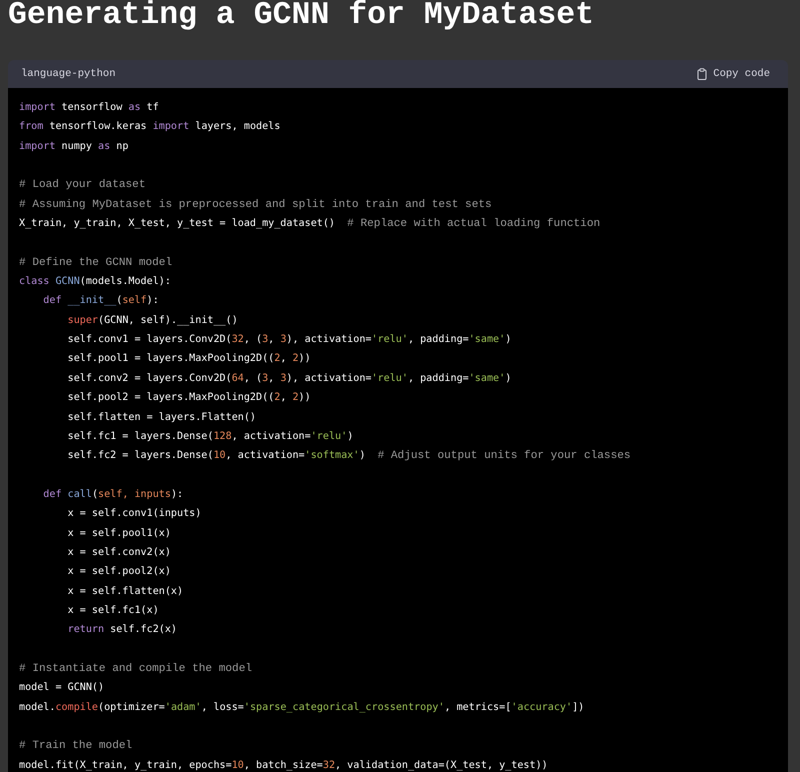 This screenshot has height=772, width=800. I want to click on code-line: import tensorflow as tf, so click(89, 108).